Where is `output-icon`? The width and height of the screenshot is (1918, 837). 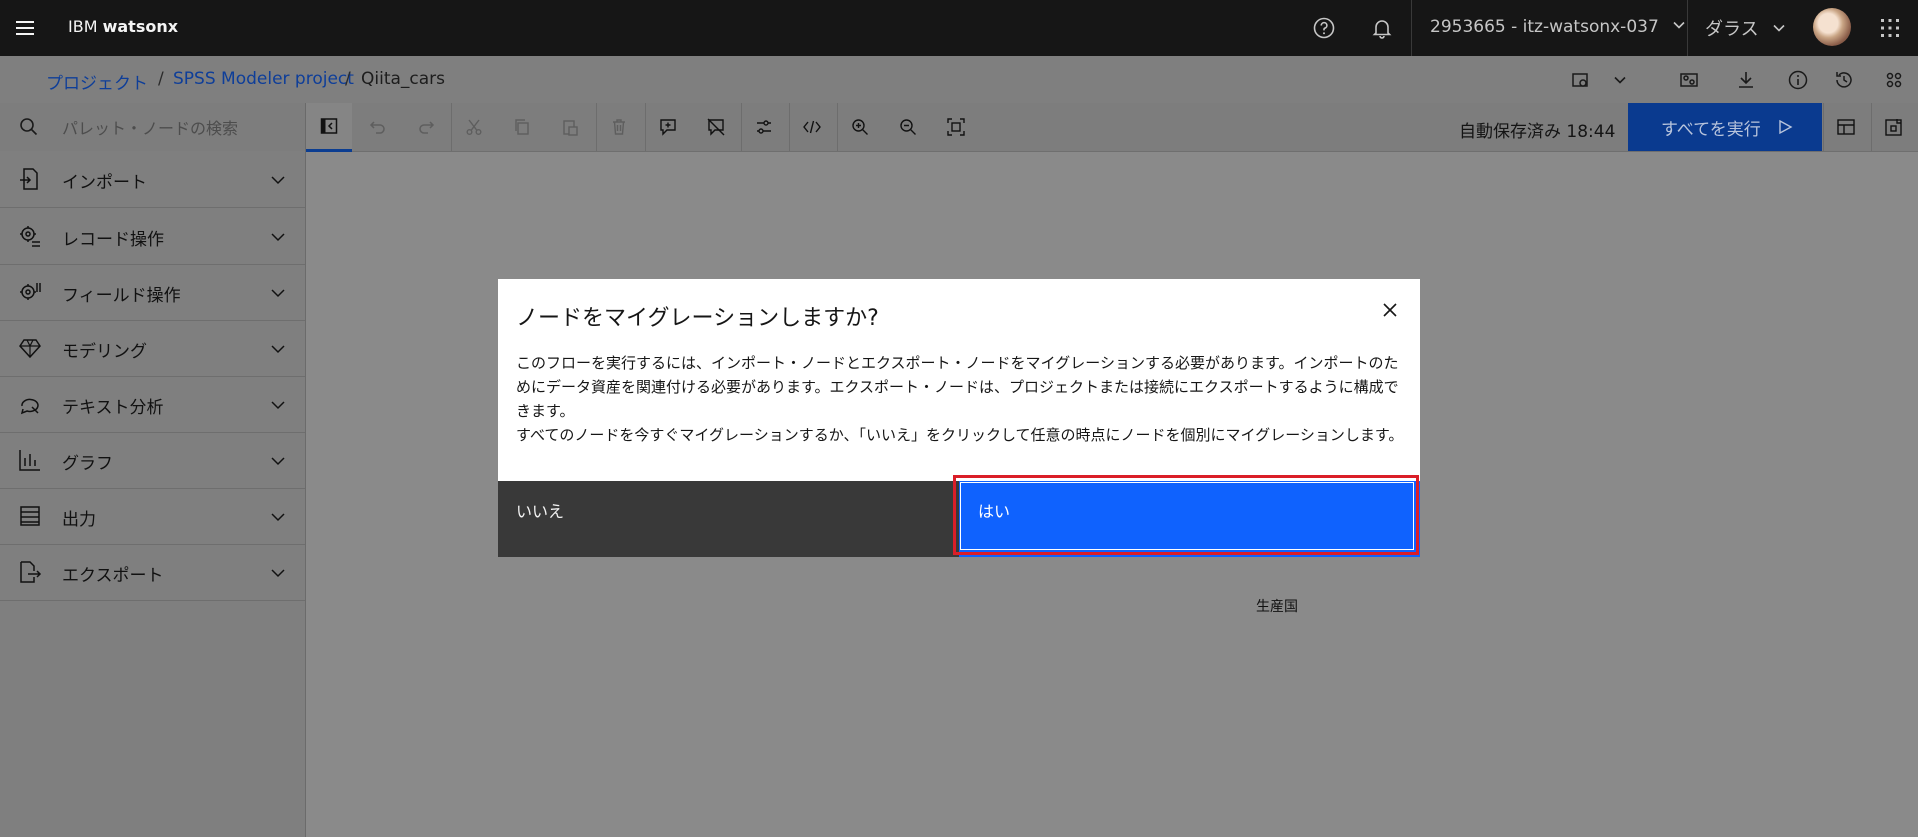 output-icon is located at coordinates (30, 516).